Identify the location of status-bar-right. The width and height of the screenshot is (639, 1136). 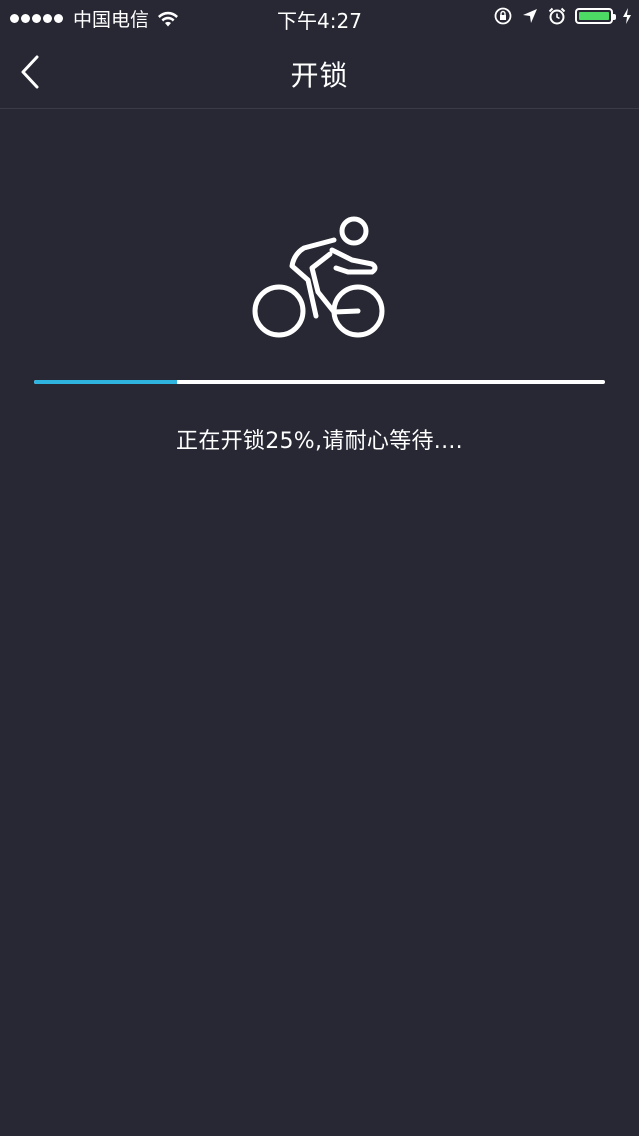
(559, 16).